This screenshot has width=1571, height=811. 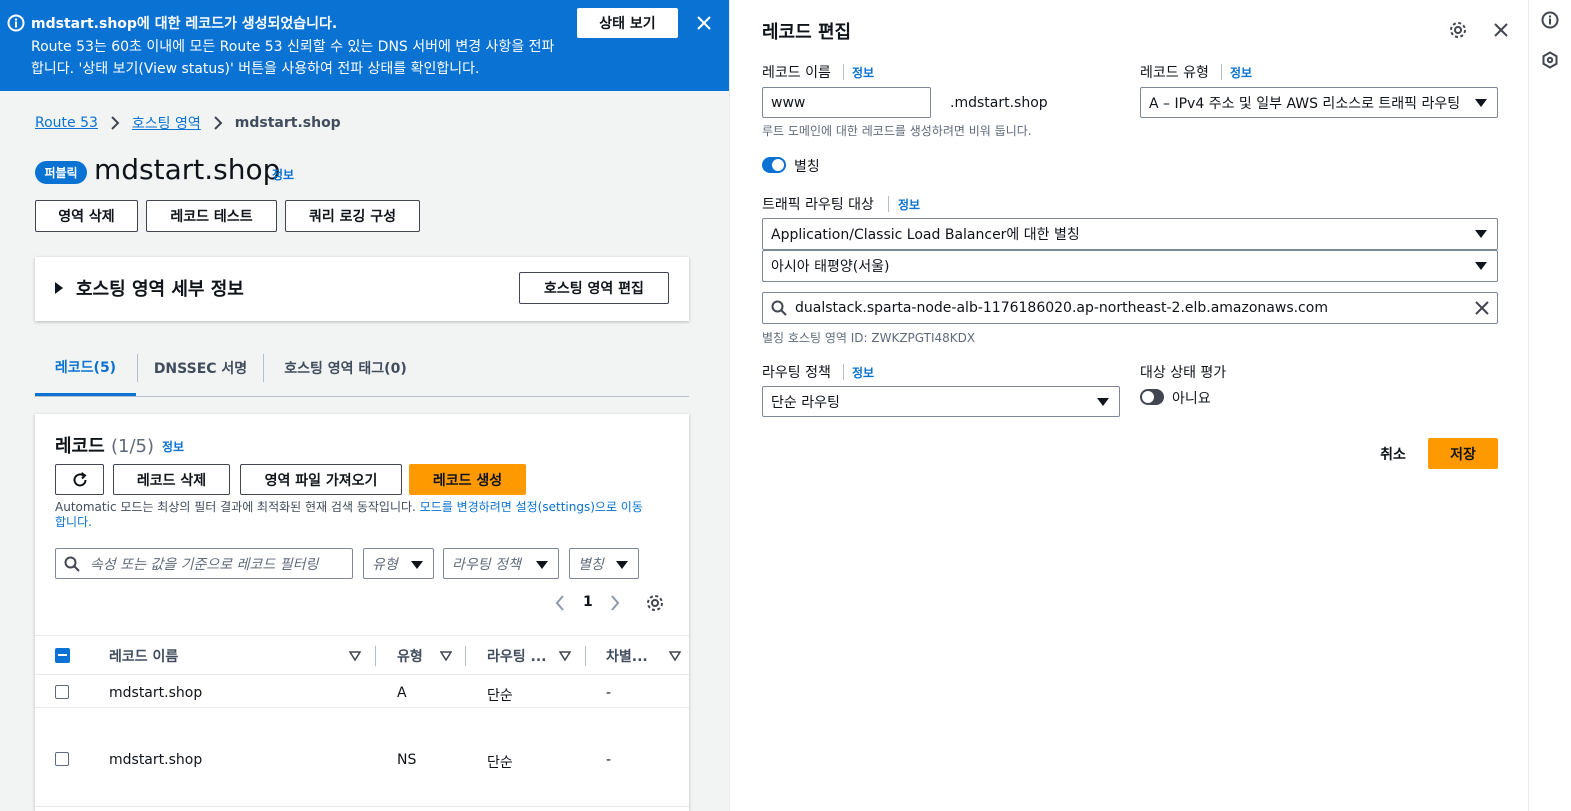 I want to click on health-eval-value: 아니요, so click(x=1191, y=399).